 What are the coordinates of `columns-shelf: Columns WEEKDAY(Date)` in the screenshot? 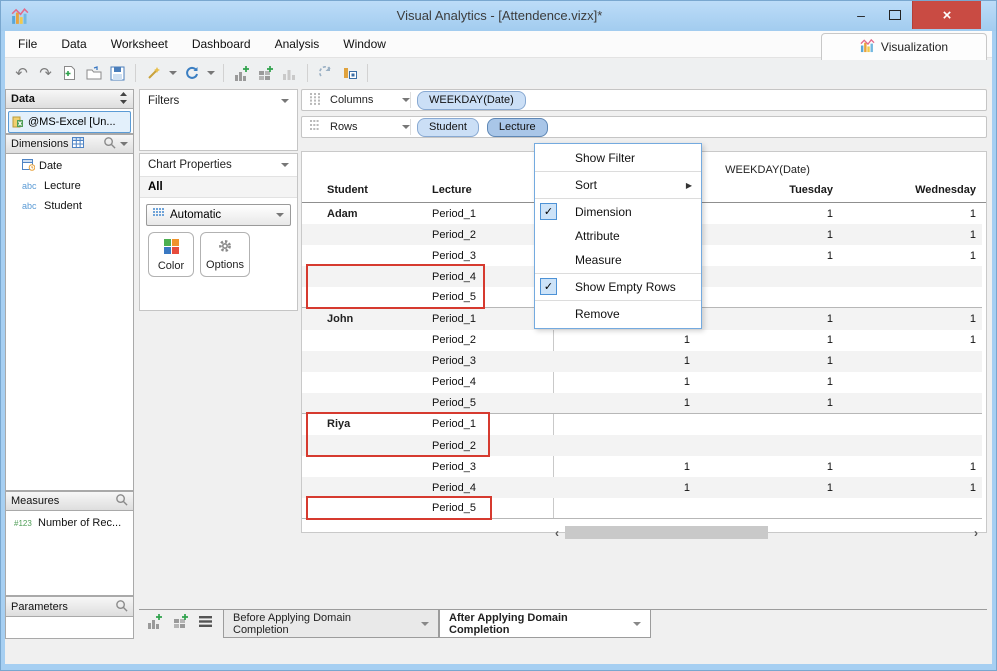 It's located at (644, 100).